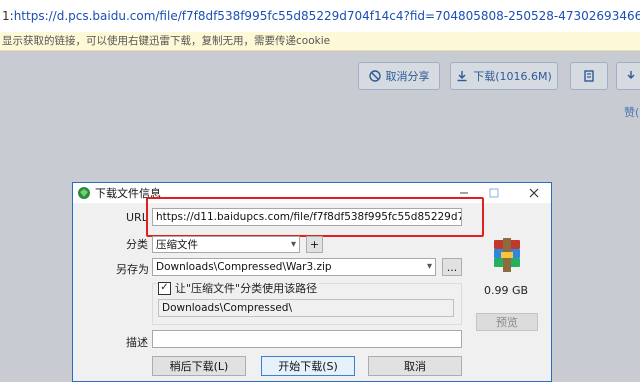 The height and width of the screenshot is (382, 640). I want to click on download-later-button: 稍后下载(L), so click(199, 366).